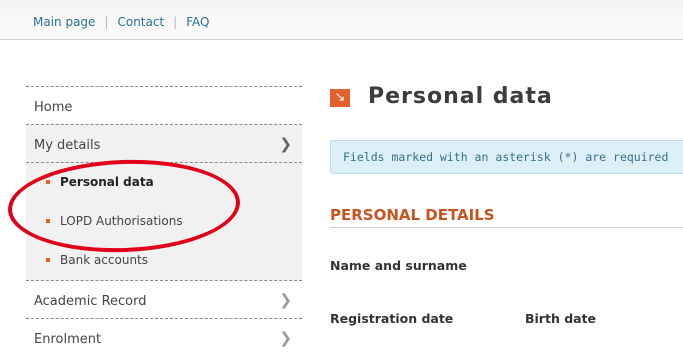 This screenshot has width=683, height=356. Describe the element at coordinates (412, 215) in the screenshot. I see `section-title: PERSONAL DETAILS` at that location.